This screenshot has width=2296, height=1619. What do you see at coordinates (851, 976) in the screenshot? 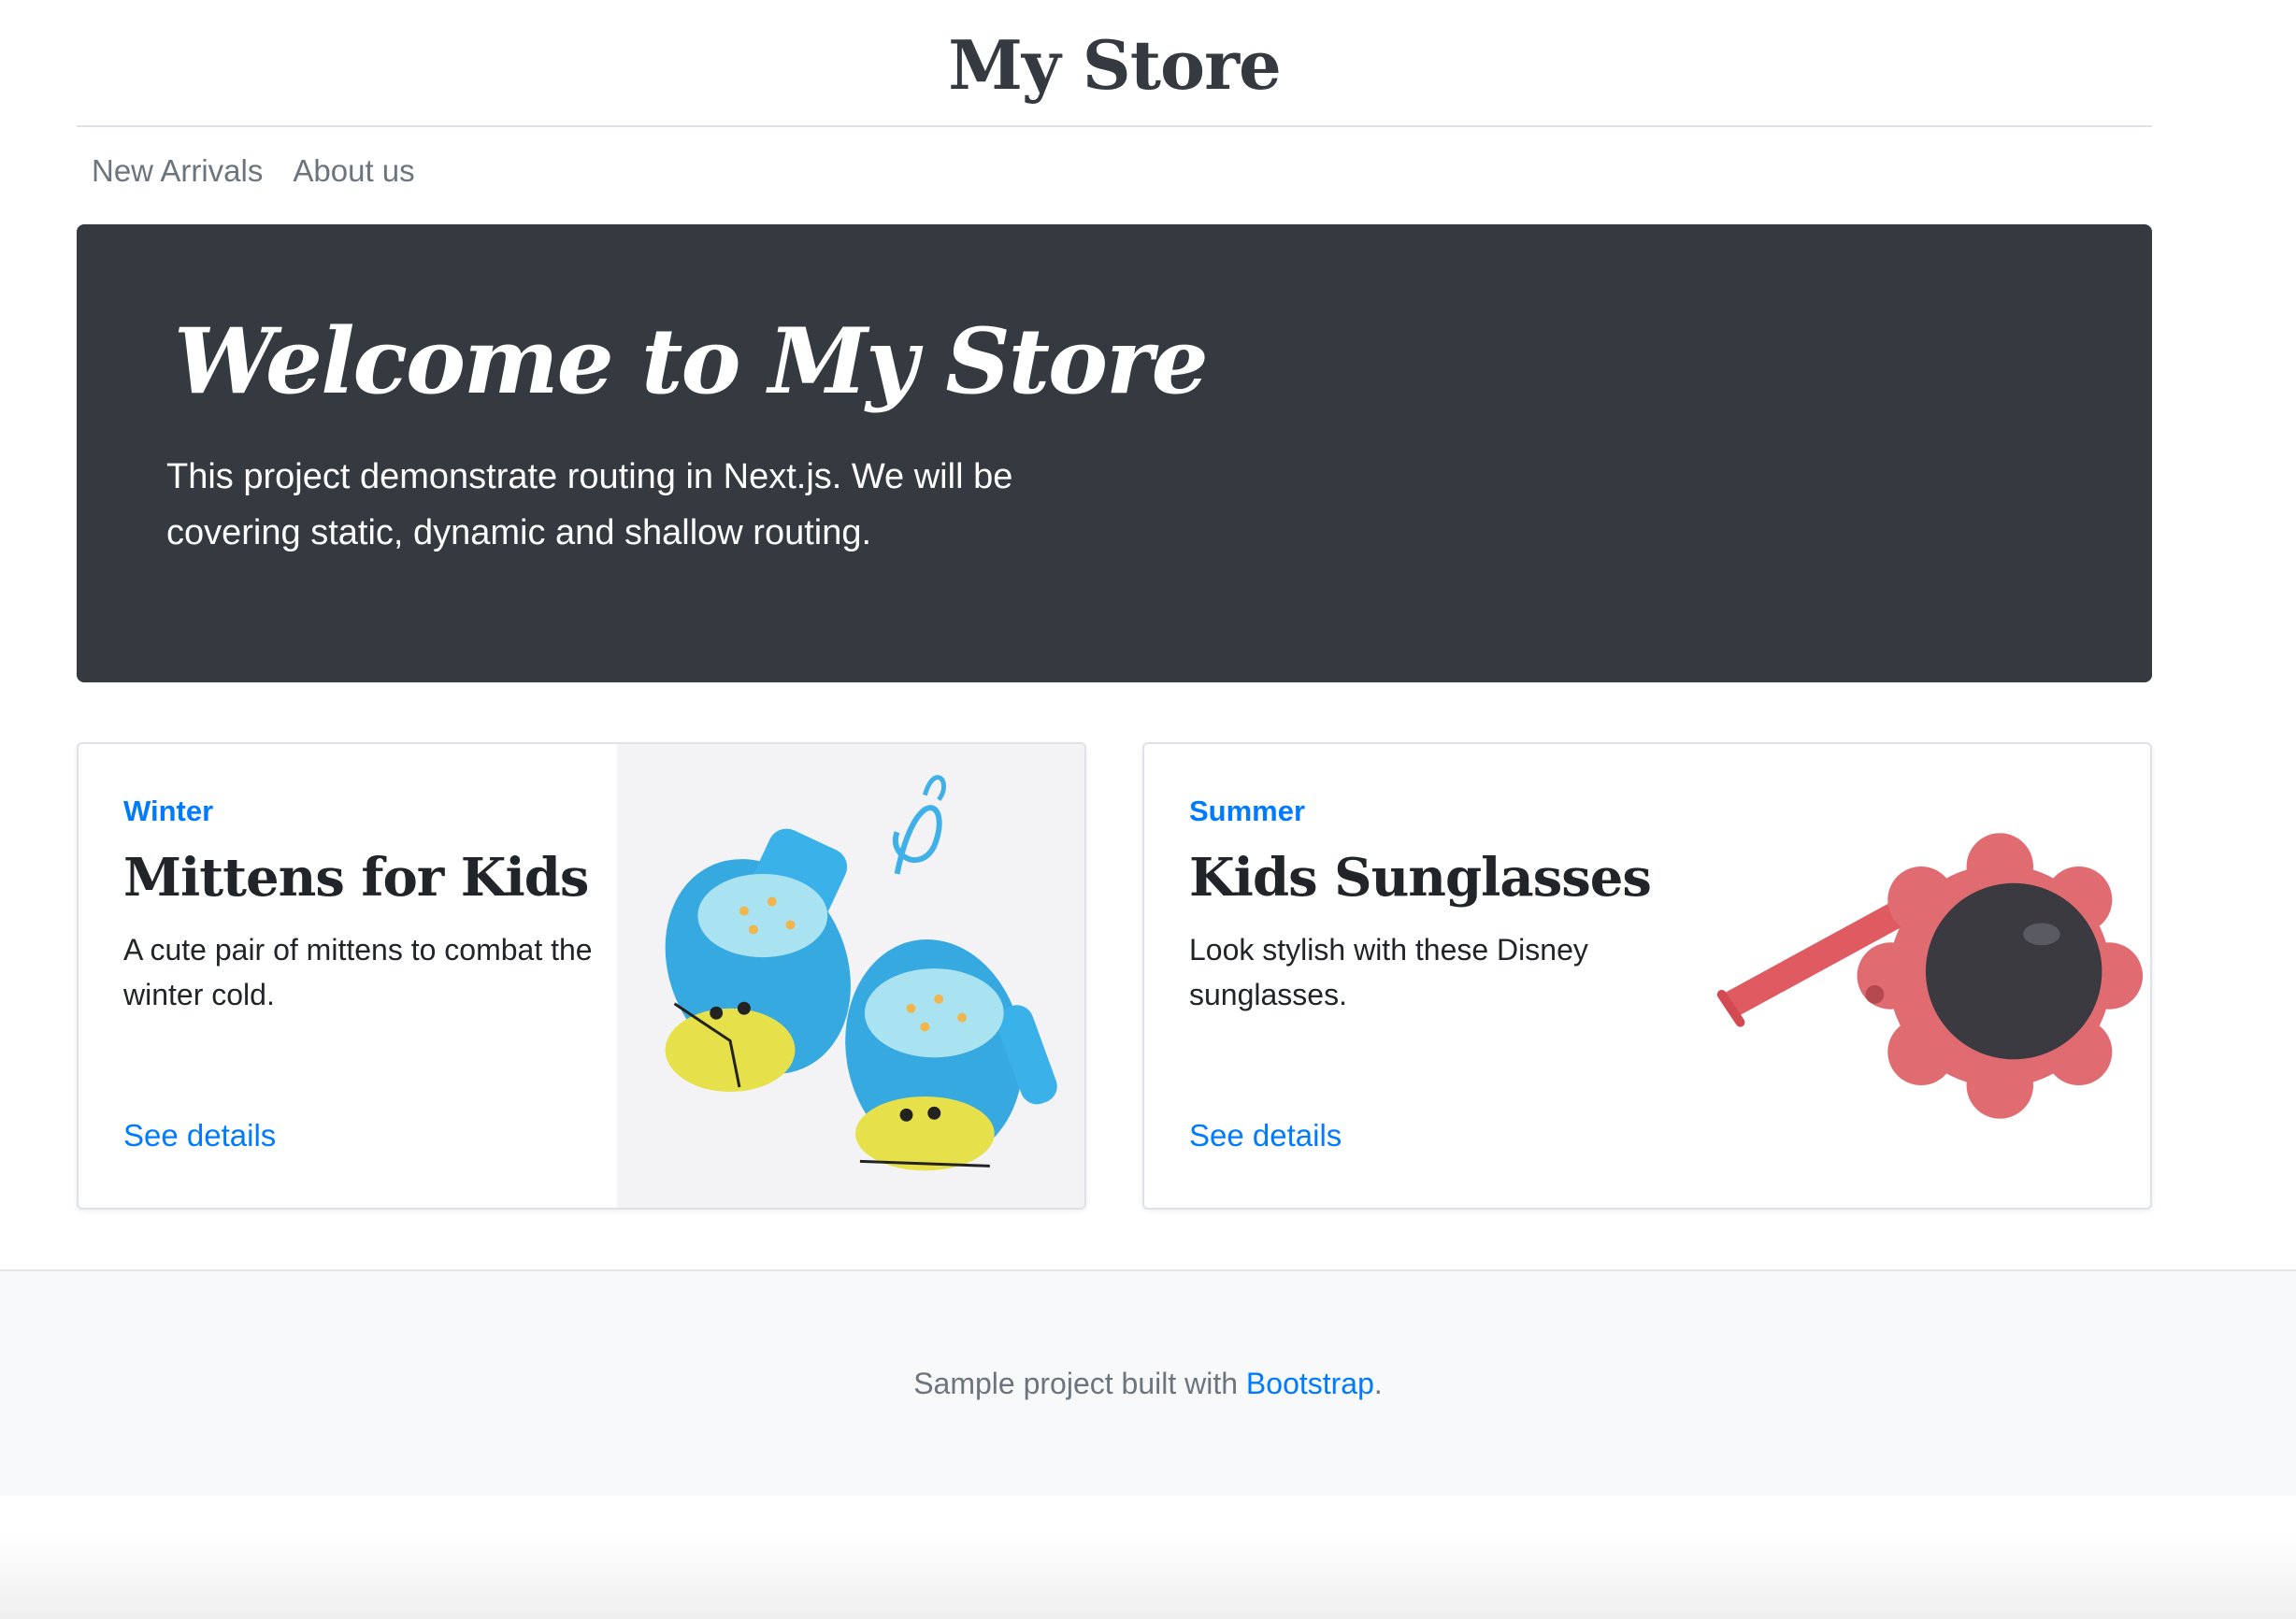
I see `mittens-image` at bounding box center [851, 976].